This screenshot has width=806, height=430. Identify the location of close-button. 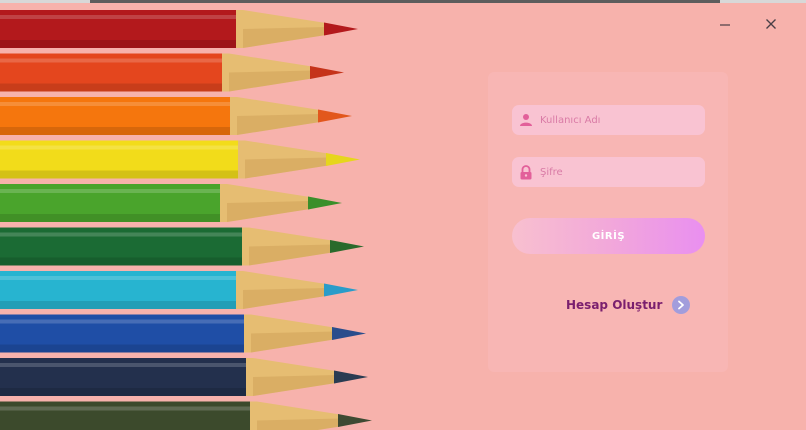
(771, 24).